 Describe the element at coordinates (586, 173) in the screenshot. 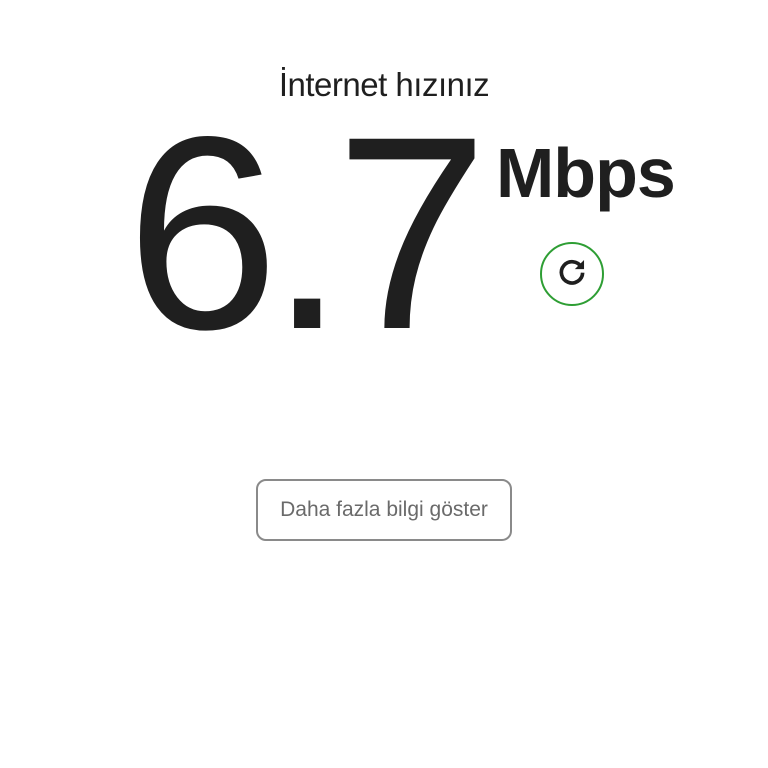

I see `speed-unit: Mbps` at that location.